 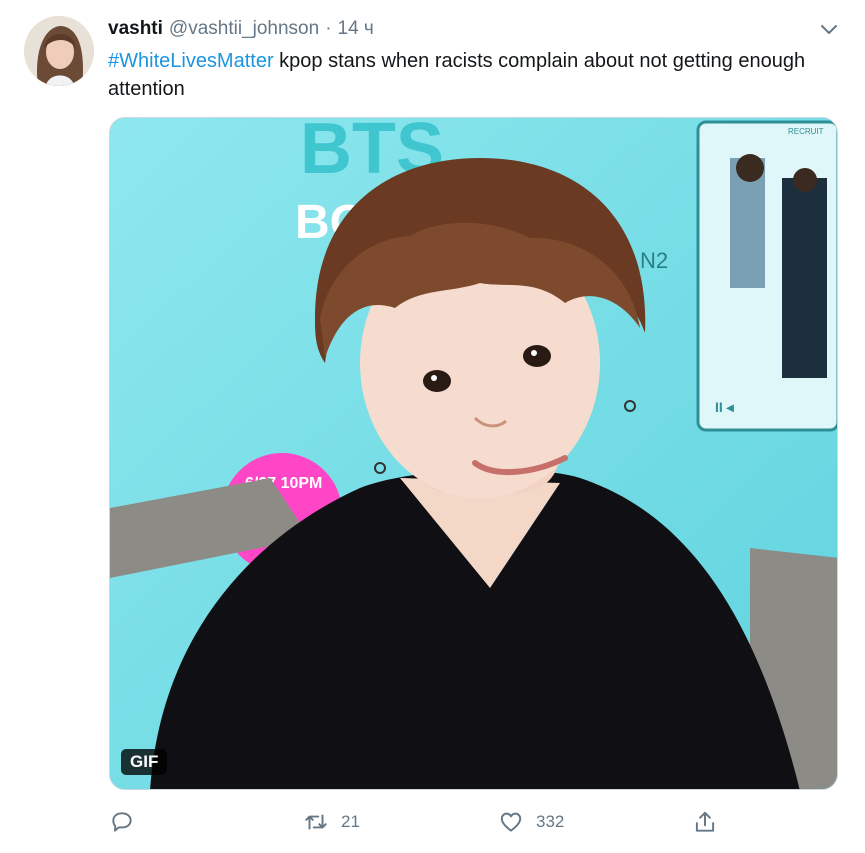 I want to click on sign-line: N2, so click(x=654, y=260).